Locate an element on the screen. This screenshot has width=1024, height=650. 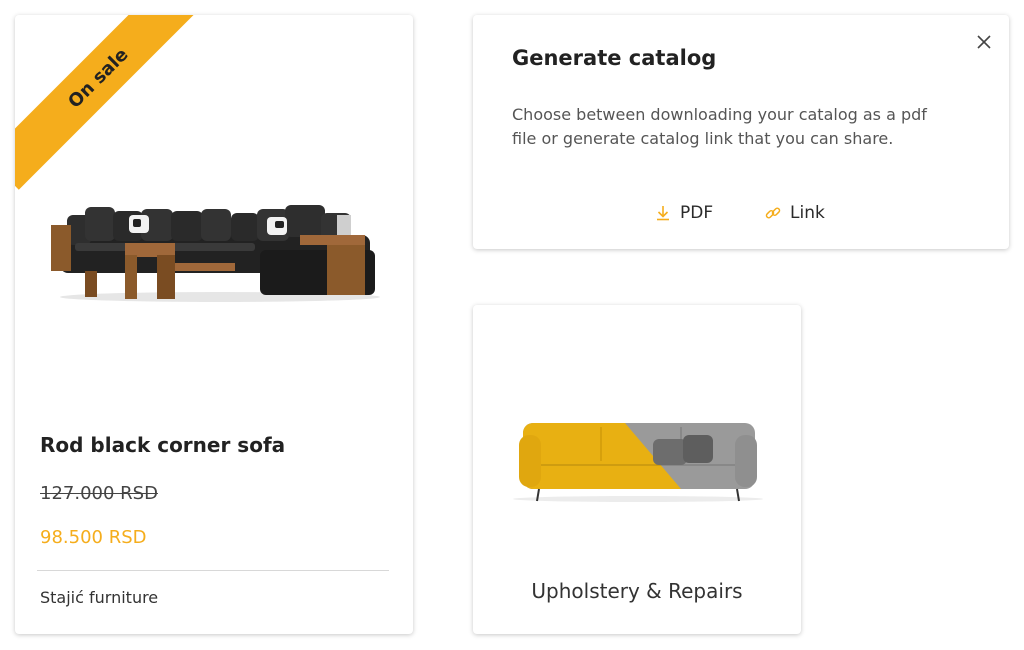
yellow-grey-sofa-image is located at coordinates (638, 462).